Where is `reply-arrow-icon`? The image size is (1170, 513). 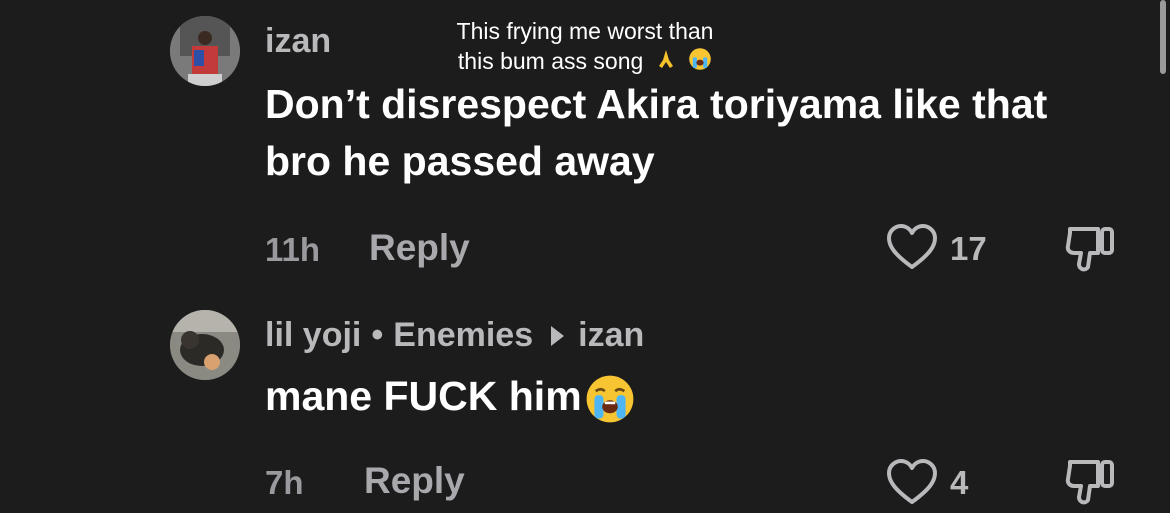
reply-arrow-icon is located at coordinates (558, 335).